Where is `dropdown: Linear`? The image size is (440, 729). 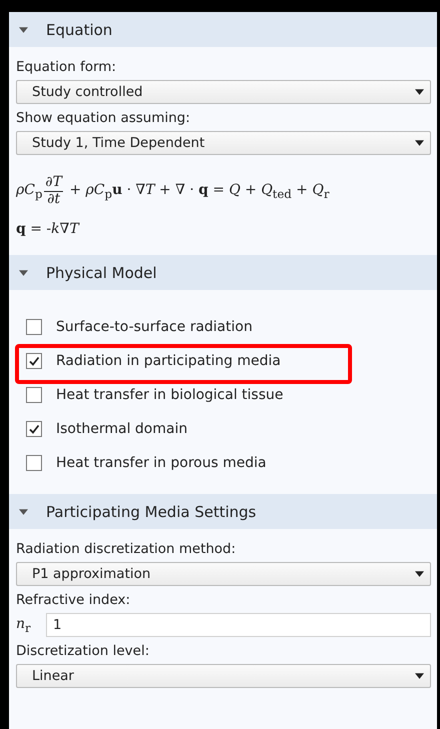
dropdown: Linear is located at coordinates (223, 676).